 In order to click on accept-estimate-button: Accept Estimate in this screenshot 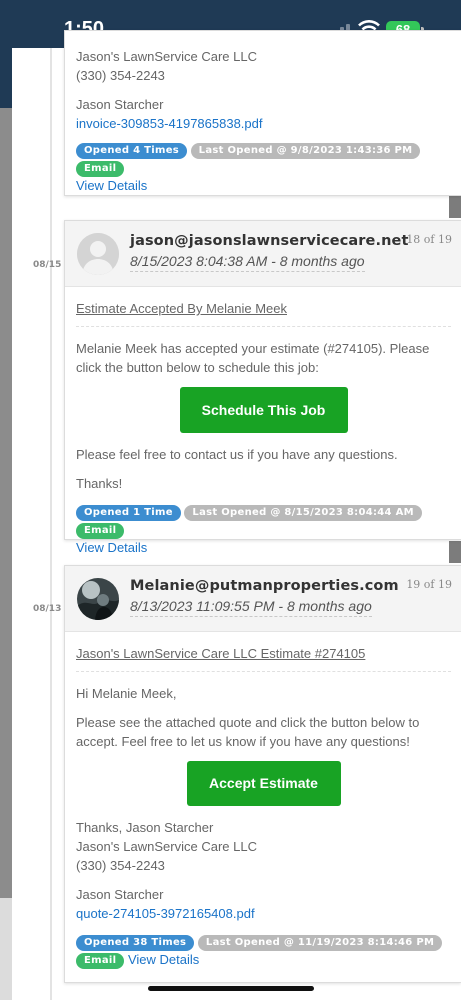, I will do `click(263, 783)`.